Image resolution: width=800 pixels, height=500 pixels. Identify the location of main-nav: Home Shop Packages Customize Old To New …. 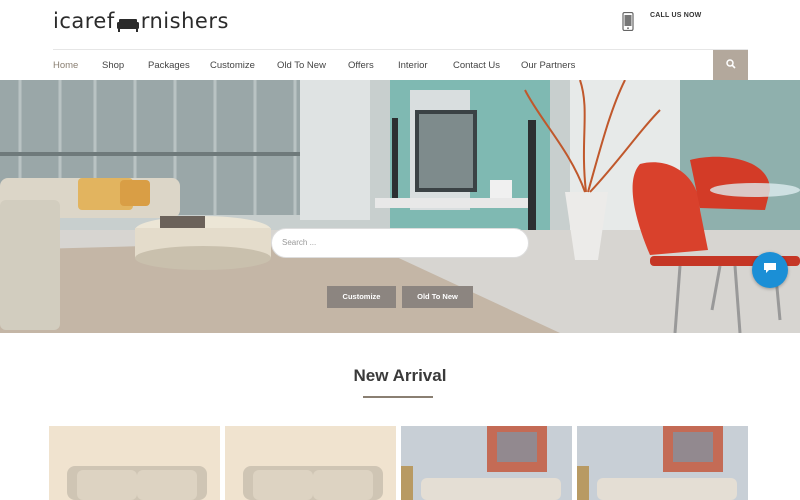
(400, 64).